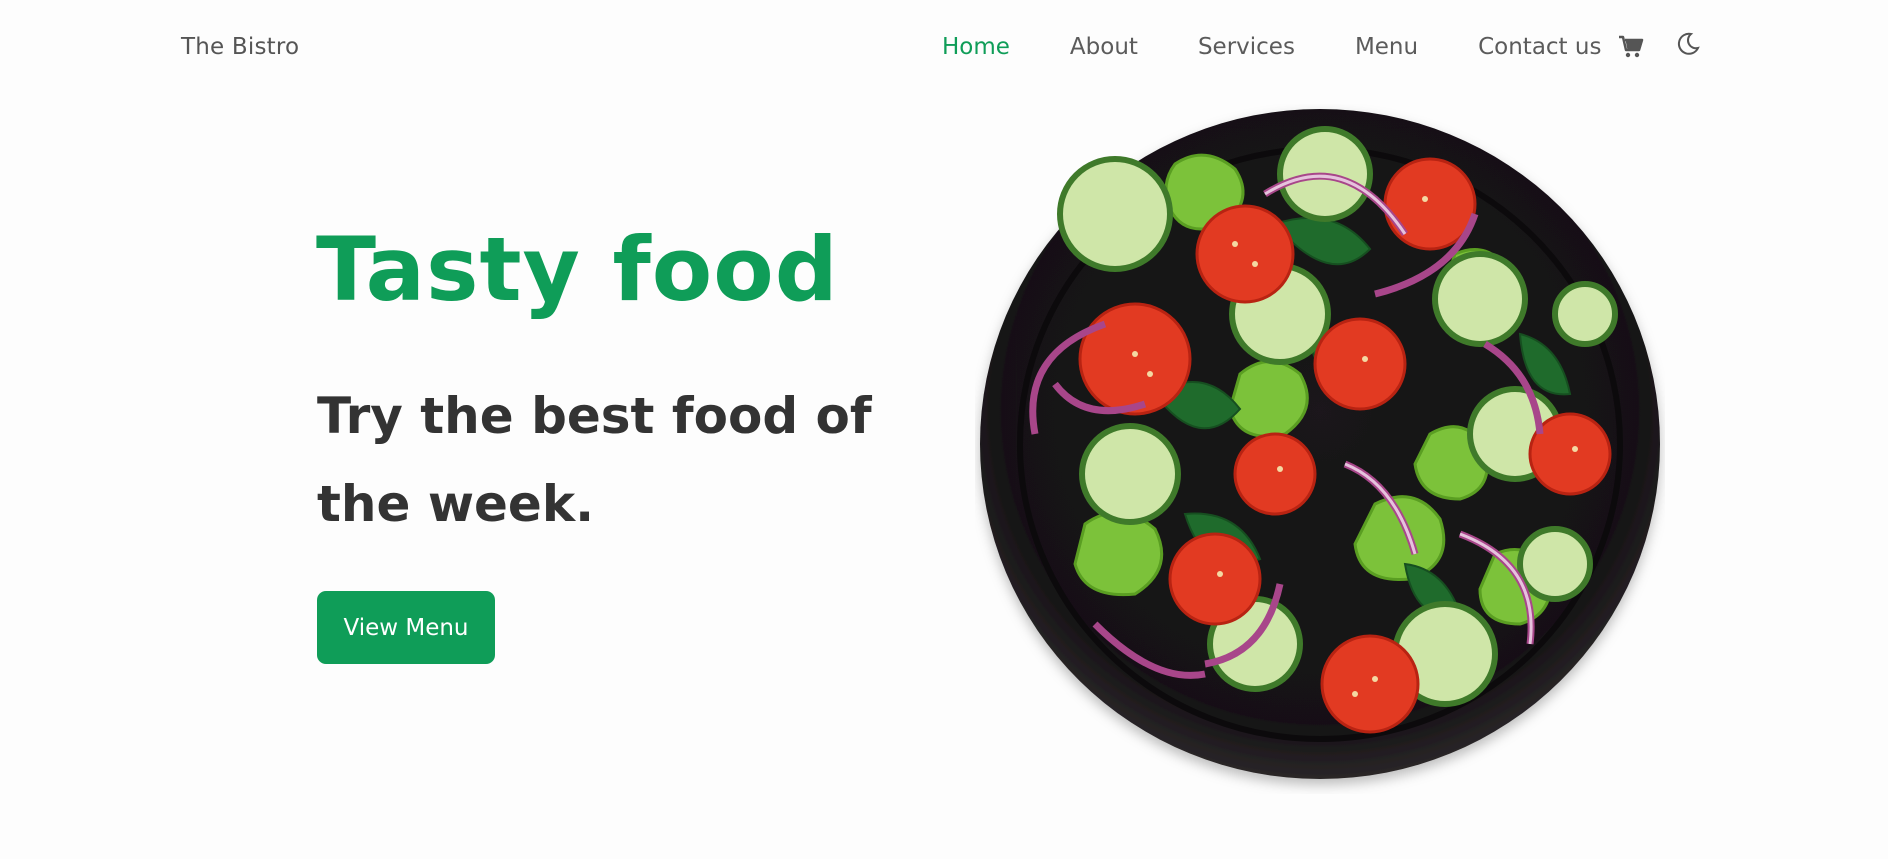 The image size is (1888, 859). Describe the element at coordinates (406, 627) in the screenshot. I see `view-menu-button: View Menu` at that location.